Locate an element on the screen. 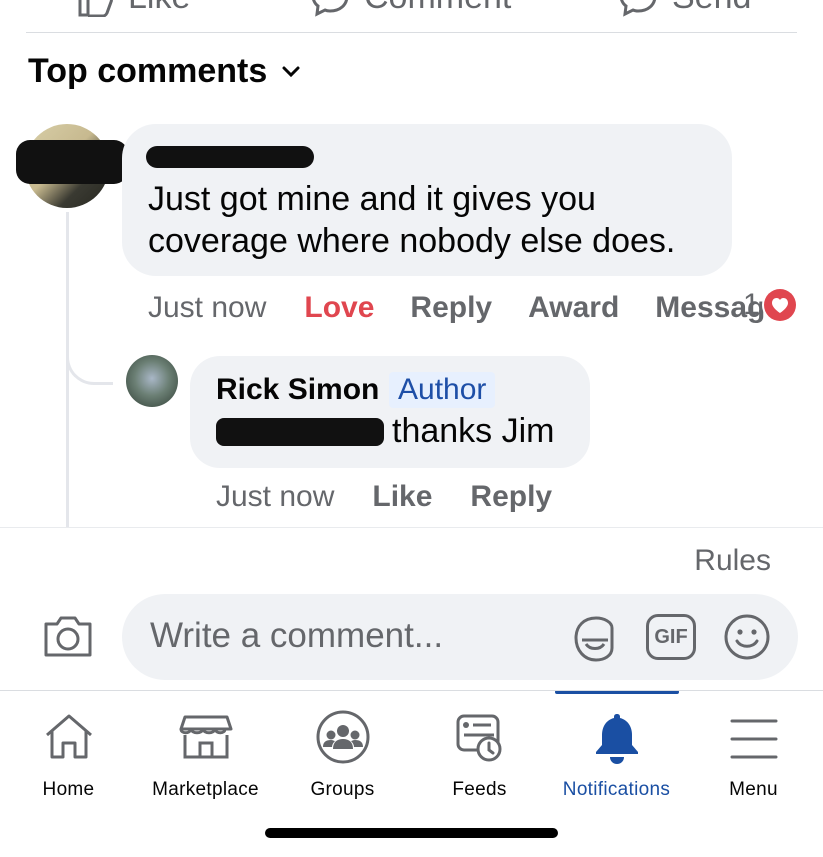 Image resolution: width=823 pixels, height=857 pixels. comment-icon is located at coordinates (330, 8).